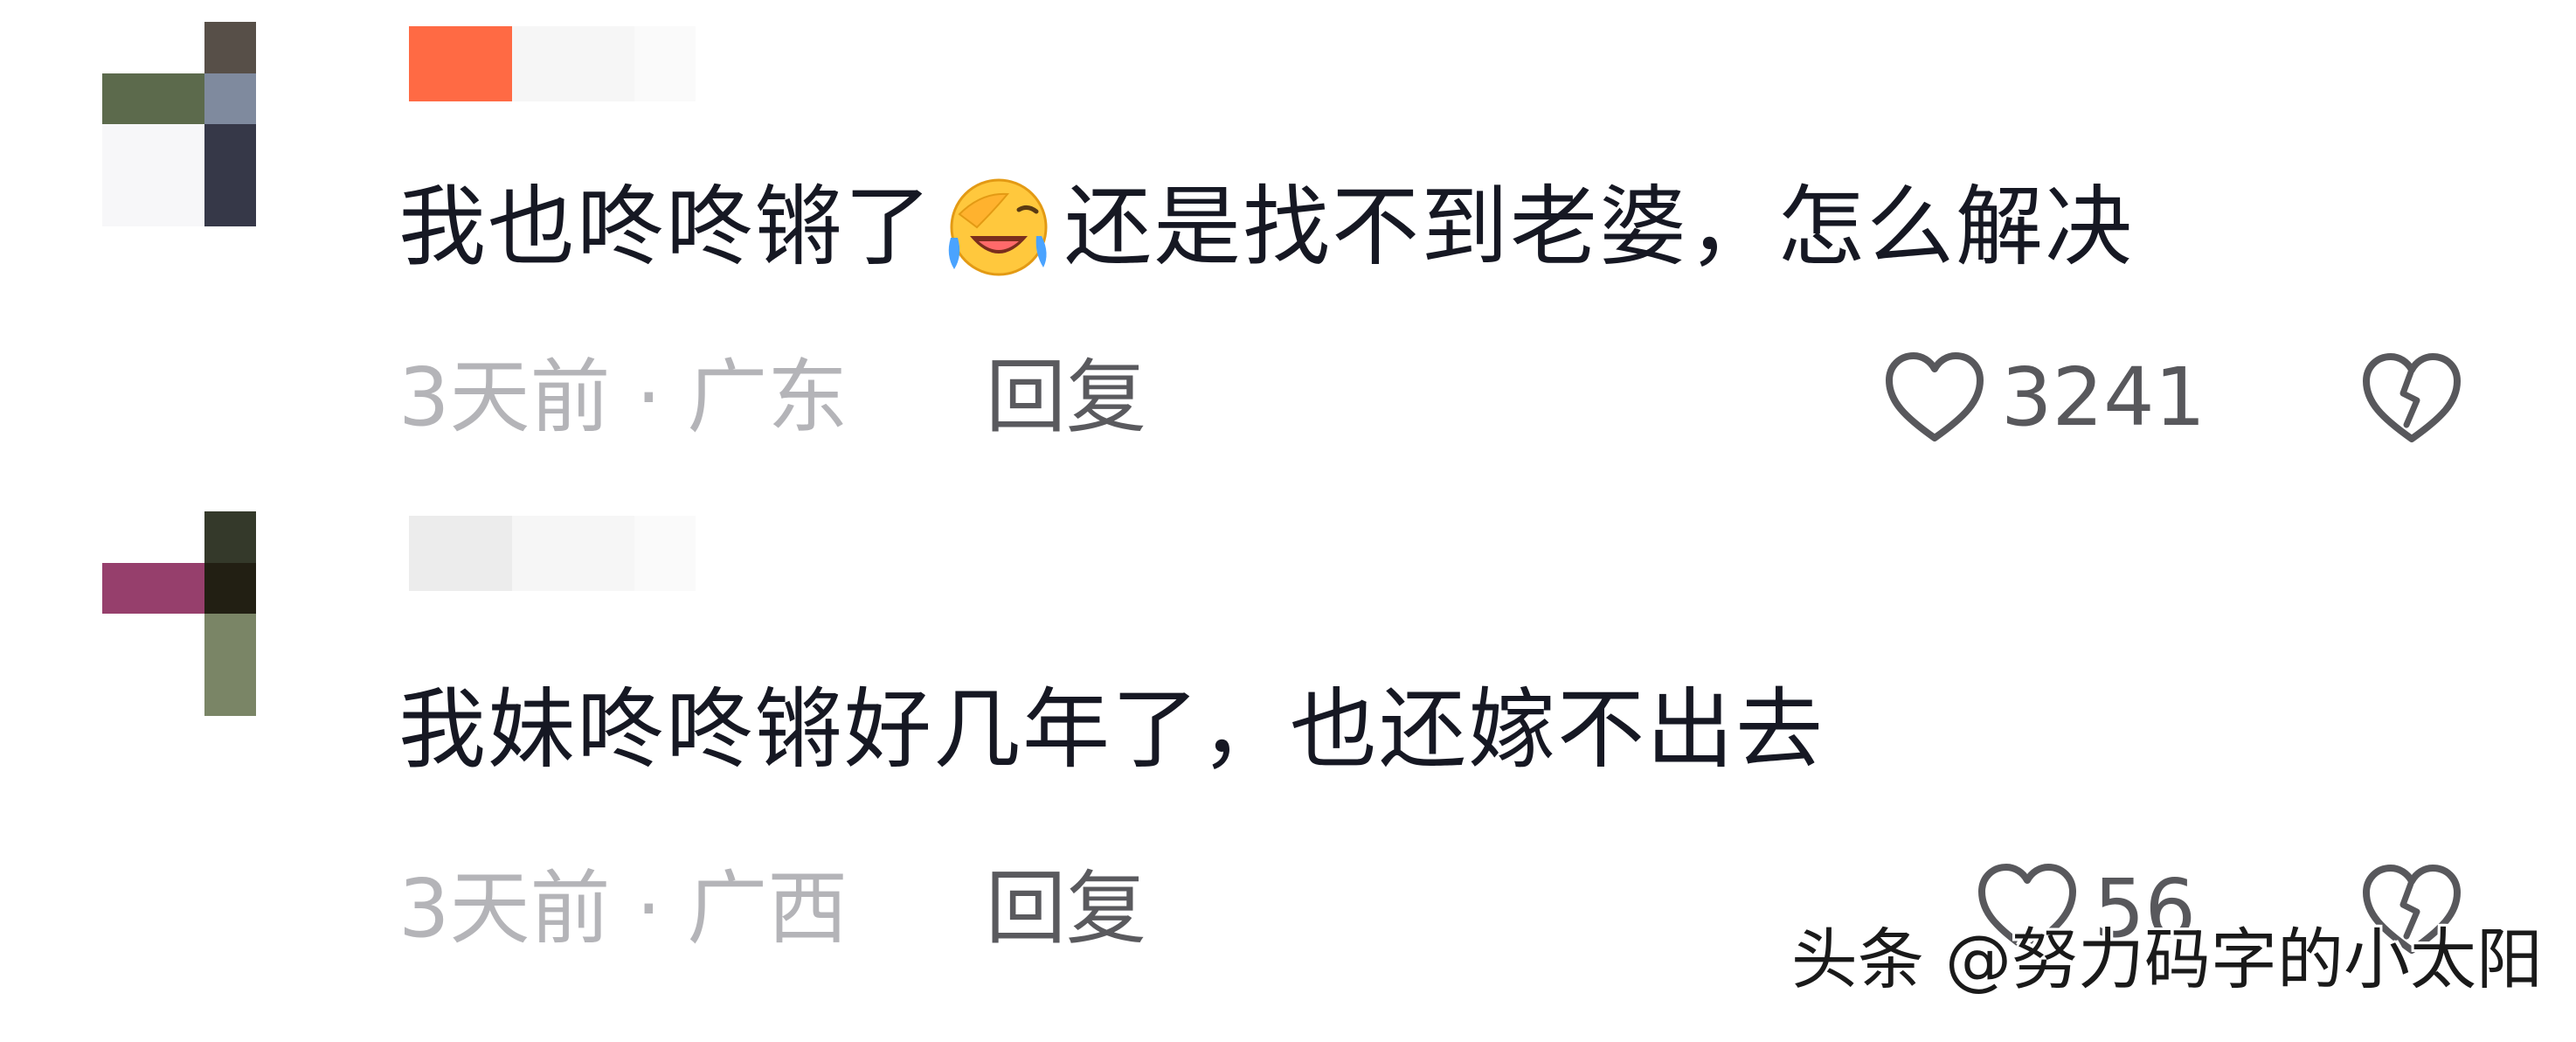 This screenshot has height=1042, width=2576. I want to click on comment-meta: 3天前 · 广西, so click(623, 909).